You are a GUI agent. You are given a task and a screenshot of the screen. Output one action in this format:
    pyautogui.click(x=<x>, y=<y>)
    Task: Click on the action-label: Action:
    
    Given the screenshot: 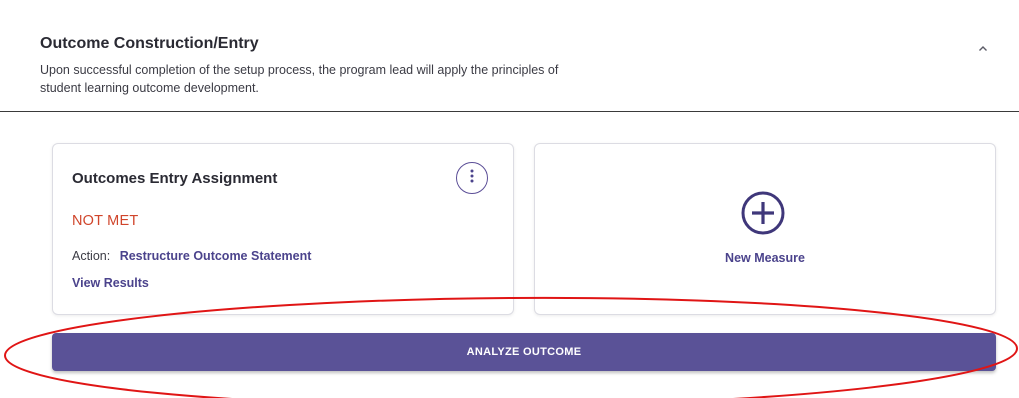 What is the action you would take?
    pyautogui.click(x=91, y=256)
    